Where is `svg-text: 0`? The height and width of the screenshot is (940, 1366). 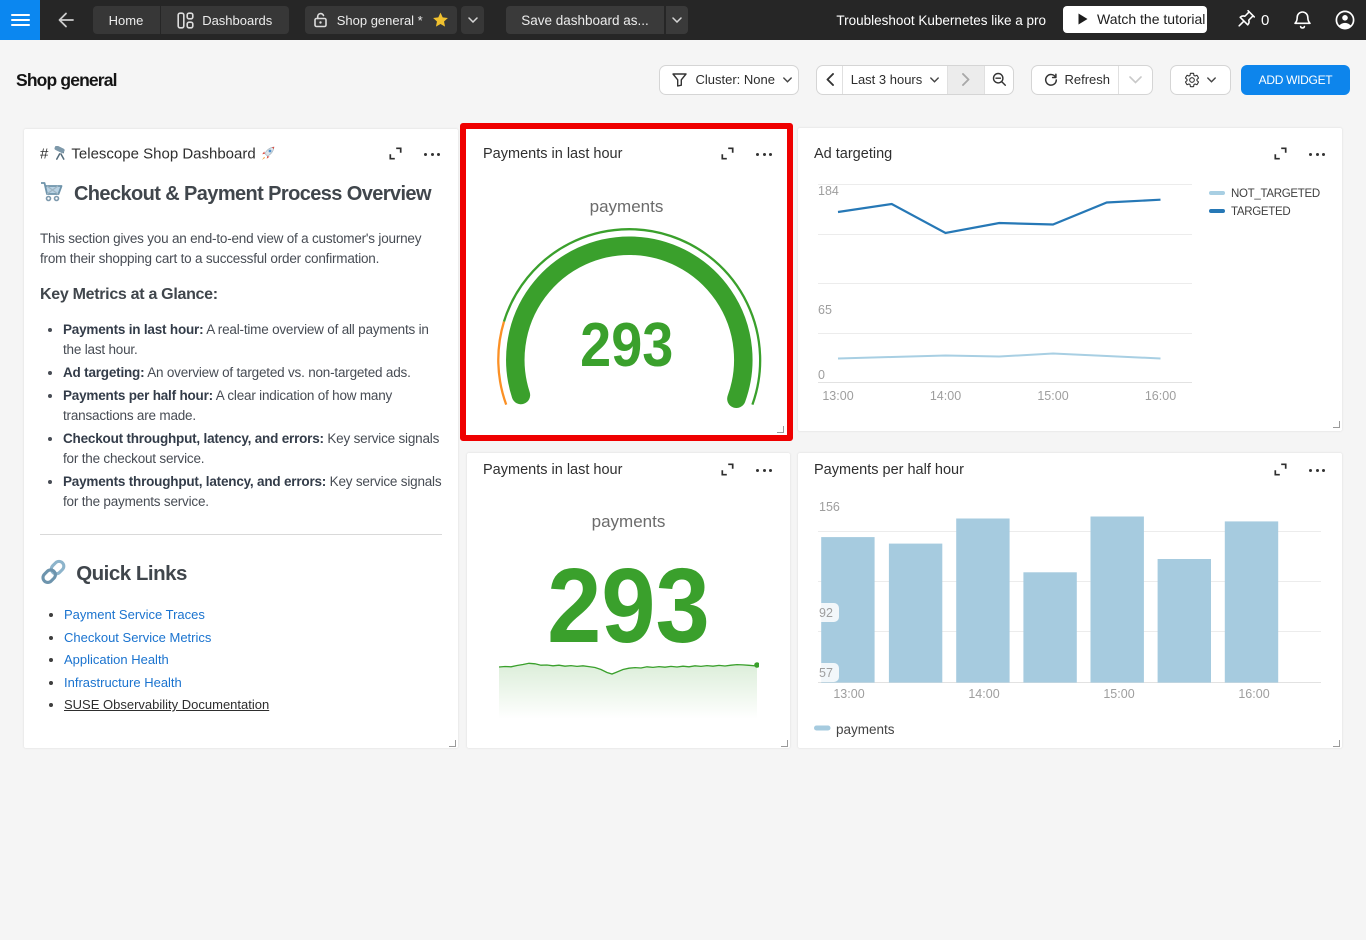
svg-text: 0 is located at coordinates (821, 375).